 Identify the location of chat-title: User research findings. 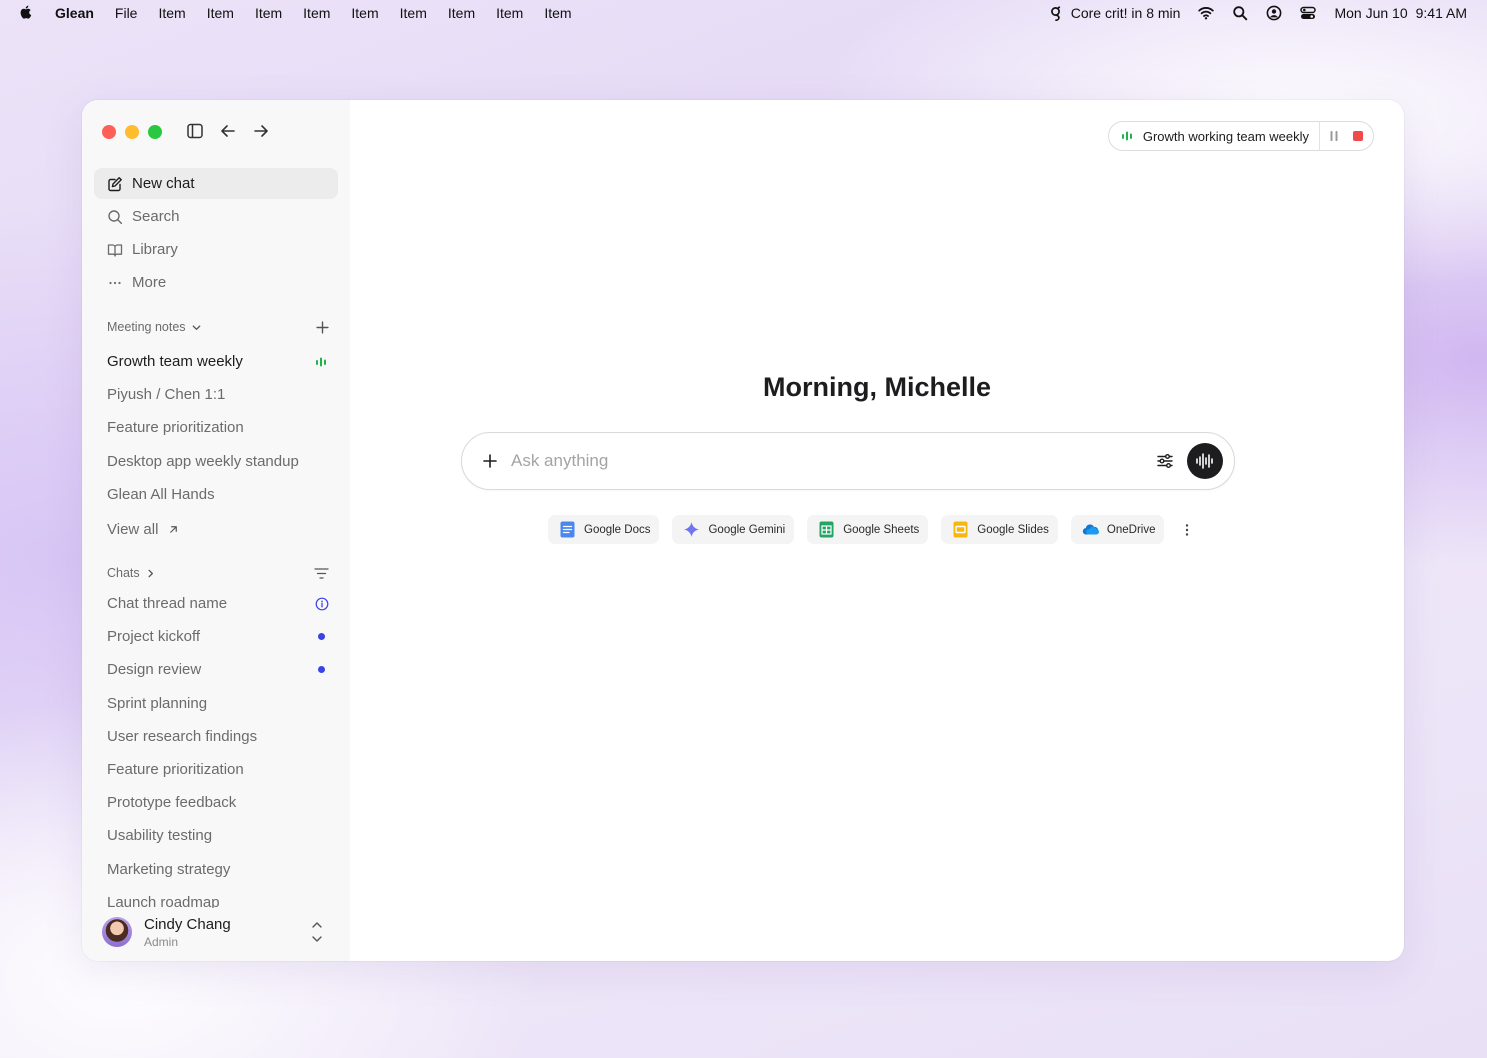
(182, 736).